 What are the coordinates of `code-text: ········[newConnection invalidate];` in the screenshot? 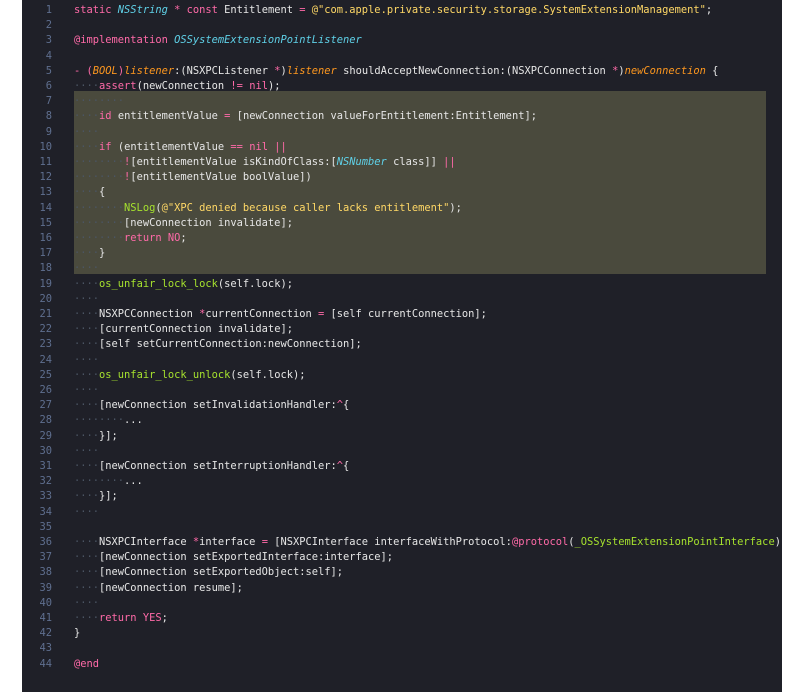 It's located at (183, 223).